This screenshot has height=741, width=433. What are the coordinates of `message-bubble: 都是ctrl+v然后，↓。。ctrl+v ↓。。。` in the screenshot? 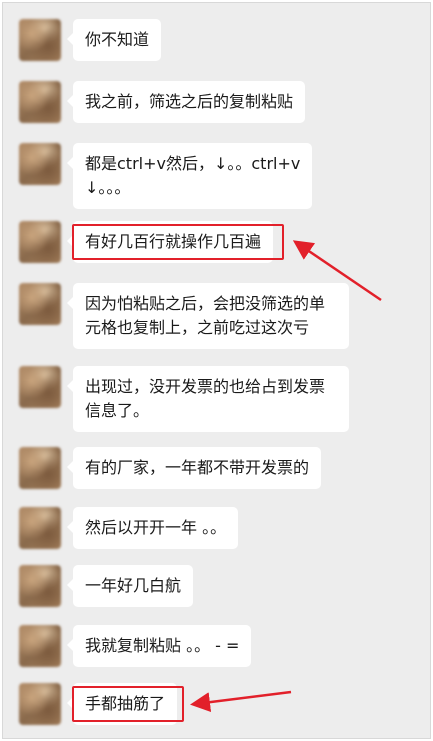 It's located at (189, 176).